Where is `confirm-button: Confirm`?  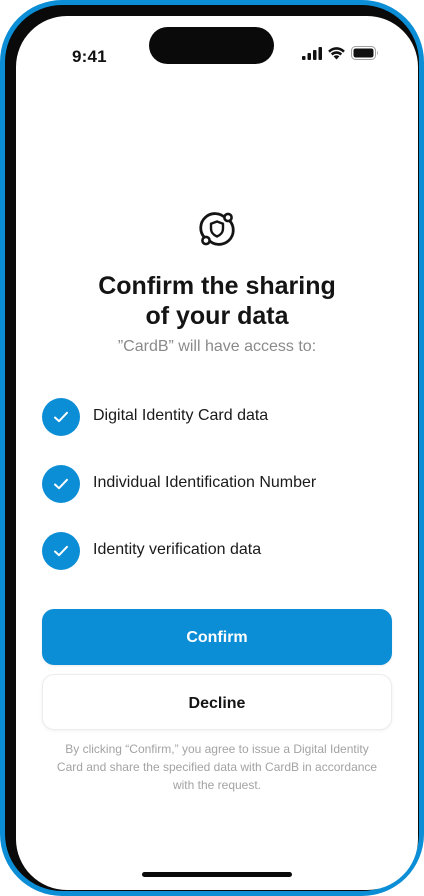 confirm-button: Confirm is located at coordinates (217, 637).